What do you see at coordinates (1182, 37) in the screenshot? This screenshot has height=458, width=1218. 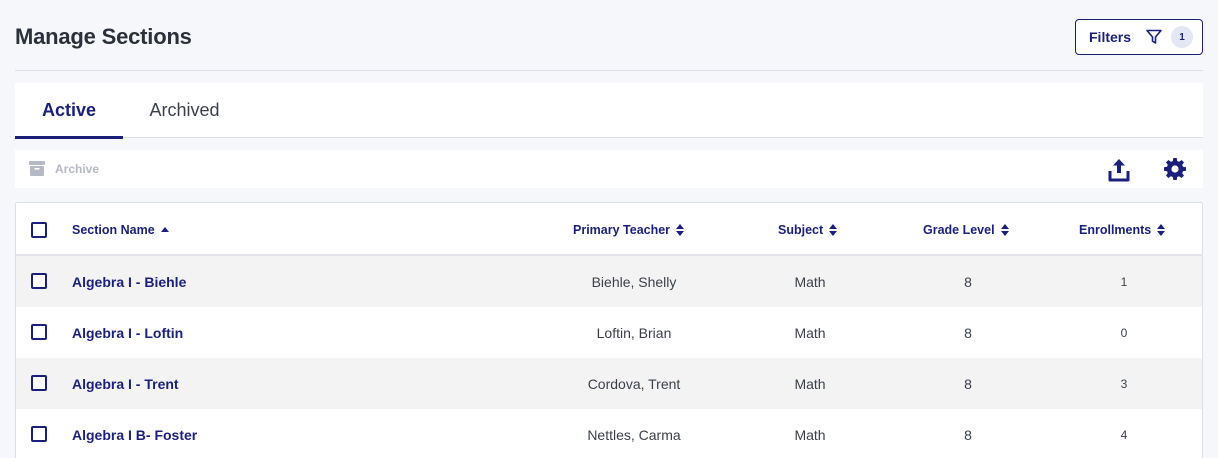 I see `filter-count-badge: 1` at bounding box center [1182, 37].